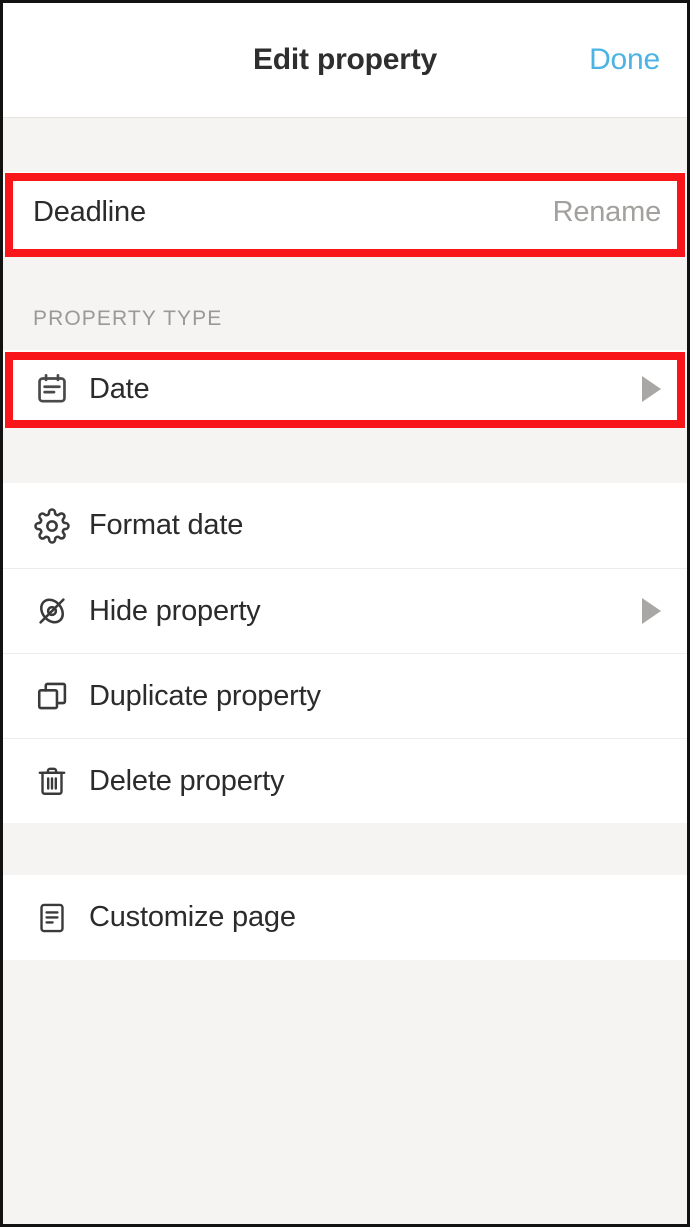  What do you see at coordinates (345, 780) in the screenshot?
I see `delete-property-row: Delete property` at bounding box center [345, 780].